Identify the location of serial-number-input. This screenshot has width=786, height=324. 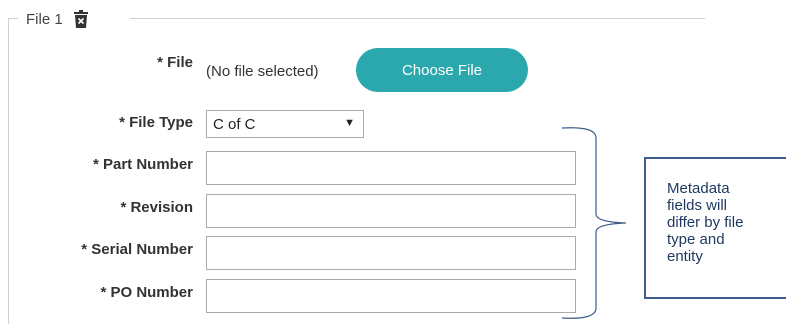
(391, 253).